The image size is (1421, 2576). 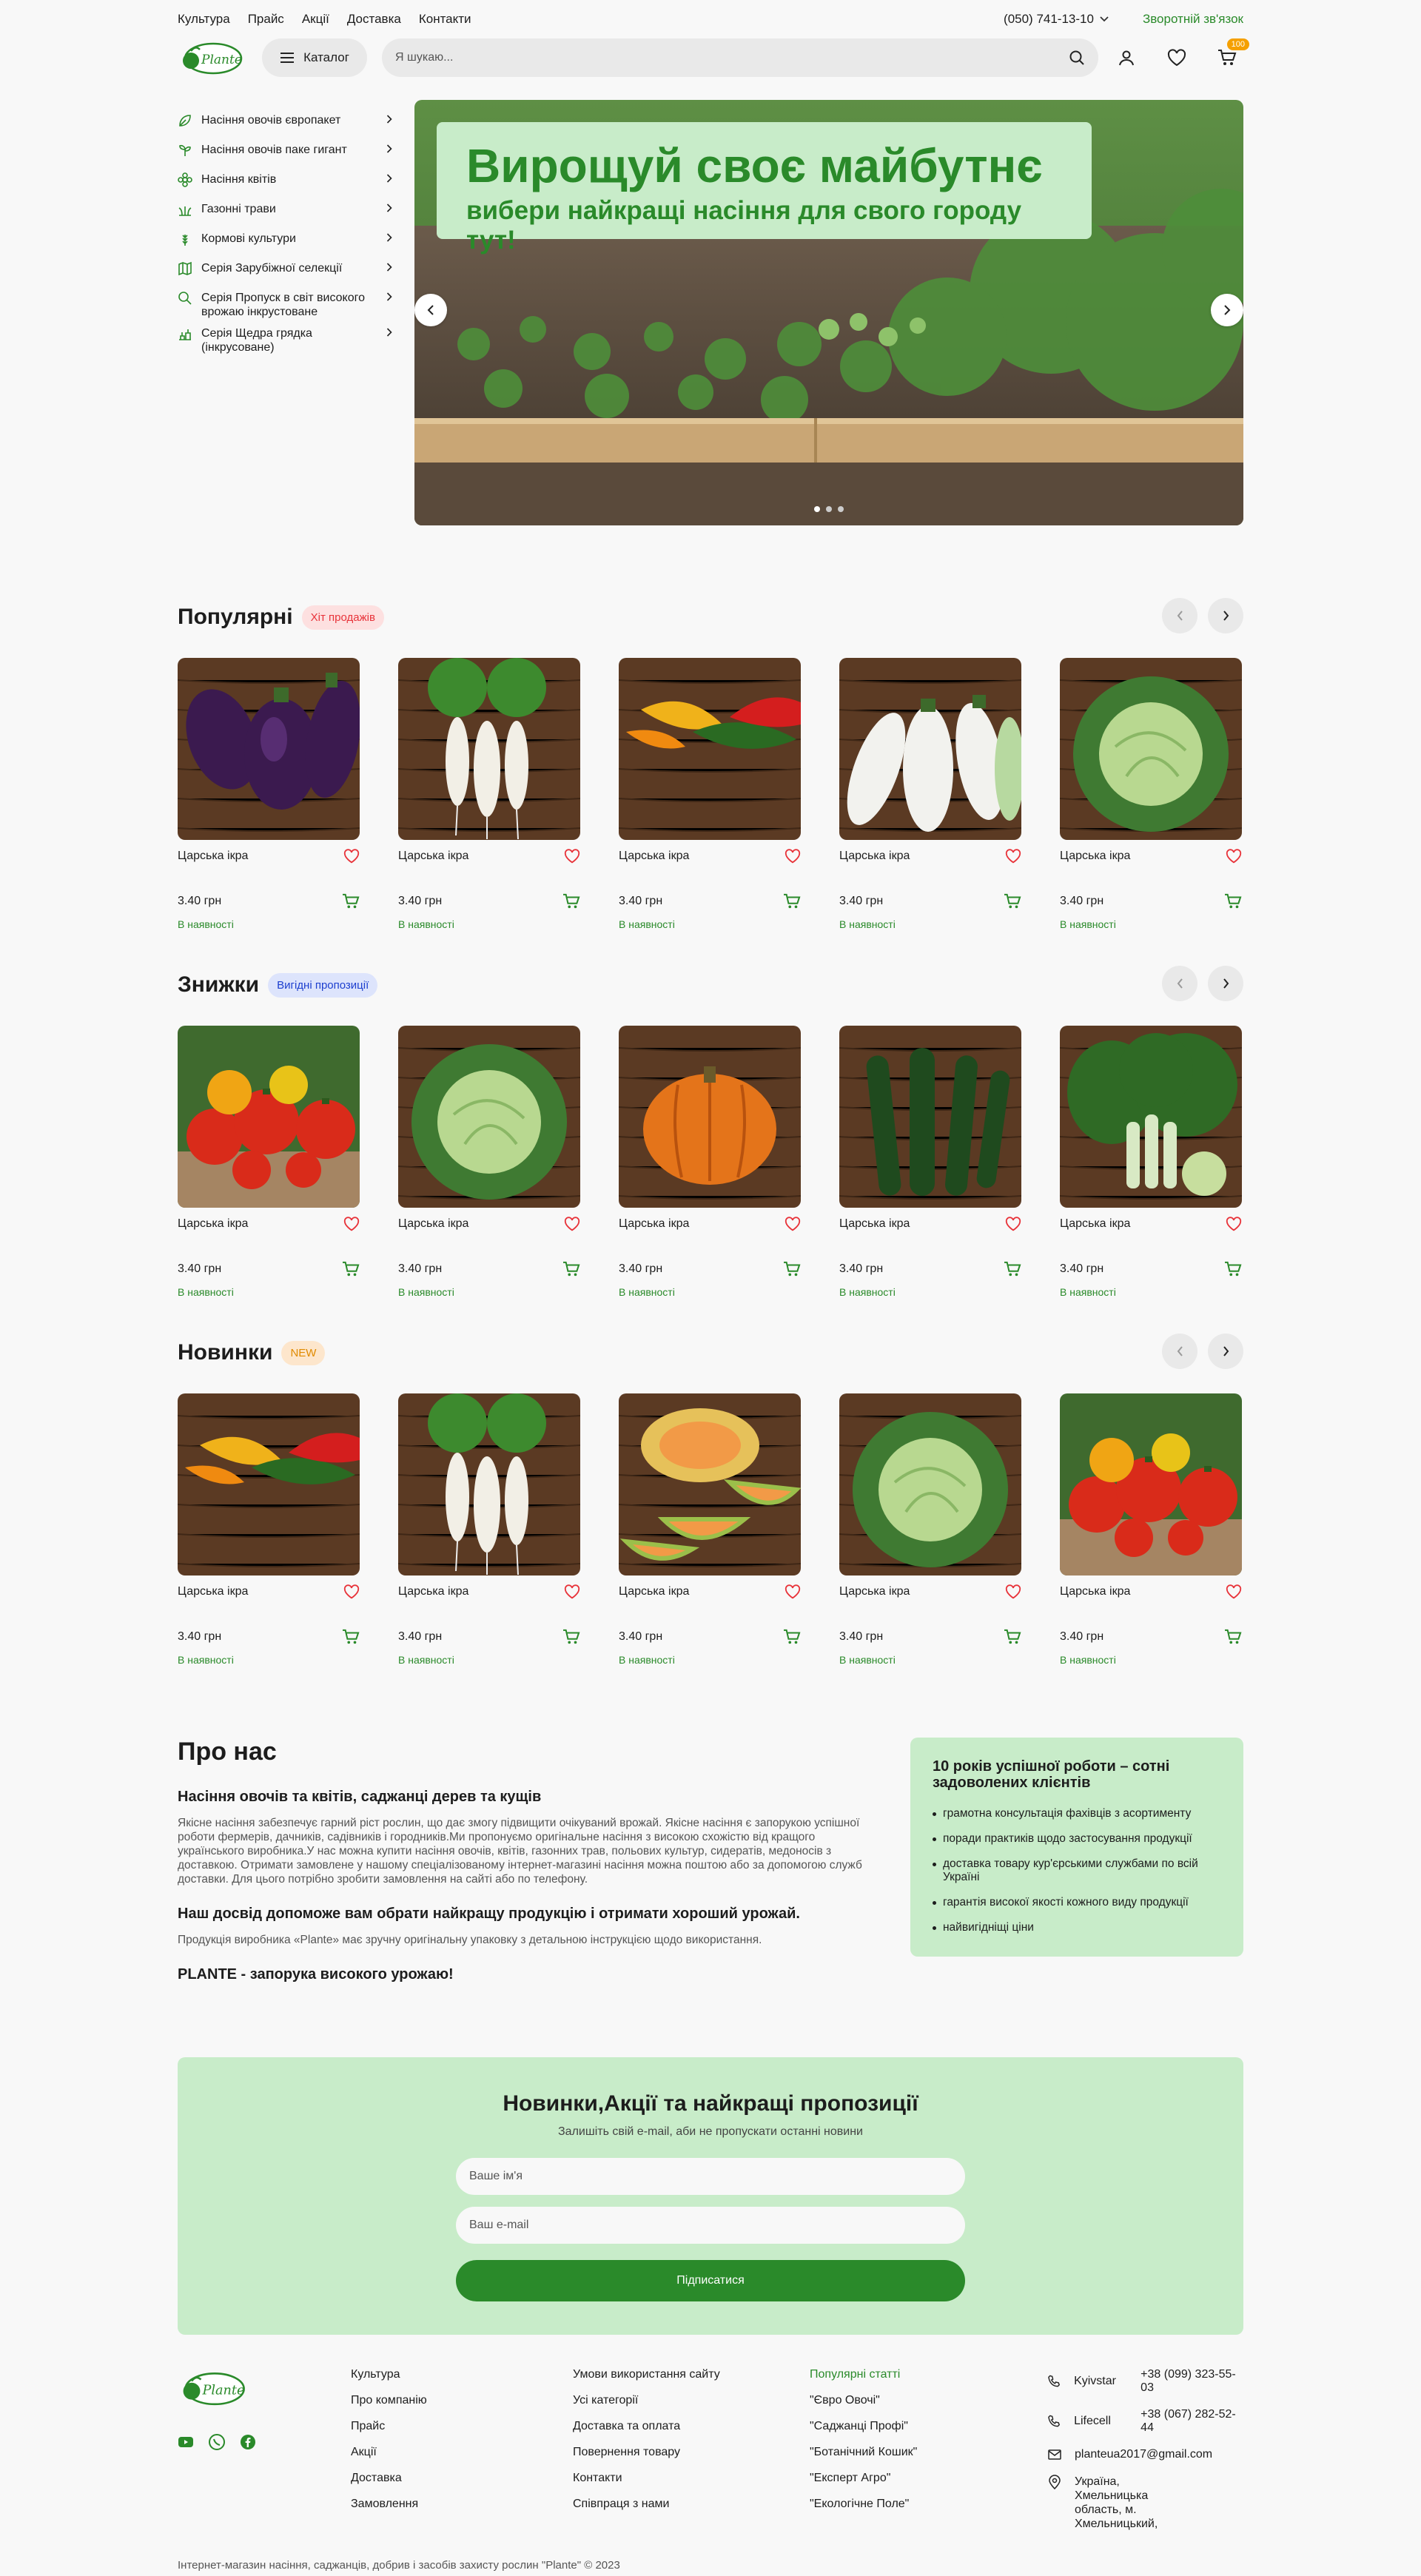 I want to click on sidebar-item: Насіння овочів паке гигант, so click(x=285, y=154).